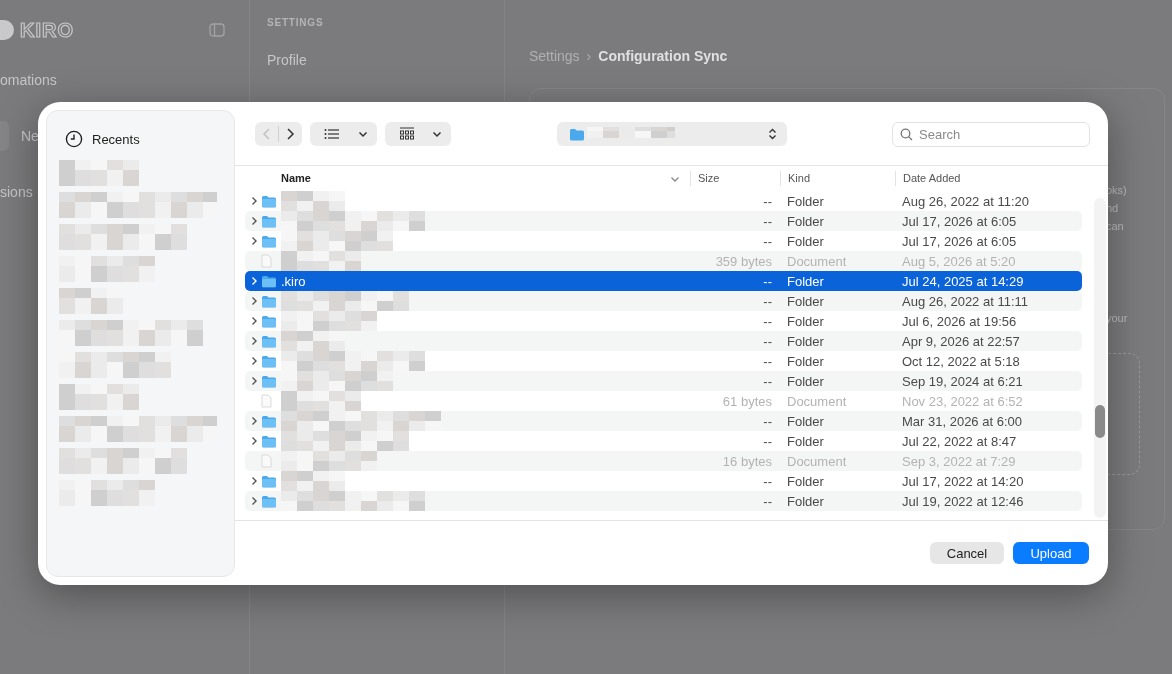 The width and height of the screenshot is (1172, 674). Describe the element at coordinates (965, 301) in the screenshot. I see `table-cell-text: Aug 26, 2022 at 11:11` at that location.